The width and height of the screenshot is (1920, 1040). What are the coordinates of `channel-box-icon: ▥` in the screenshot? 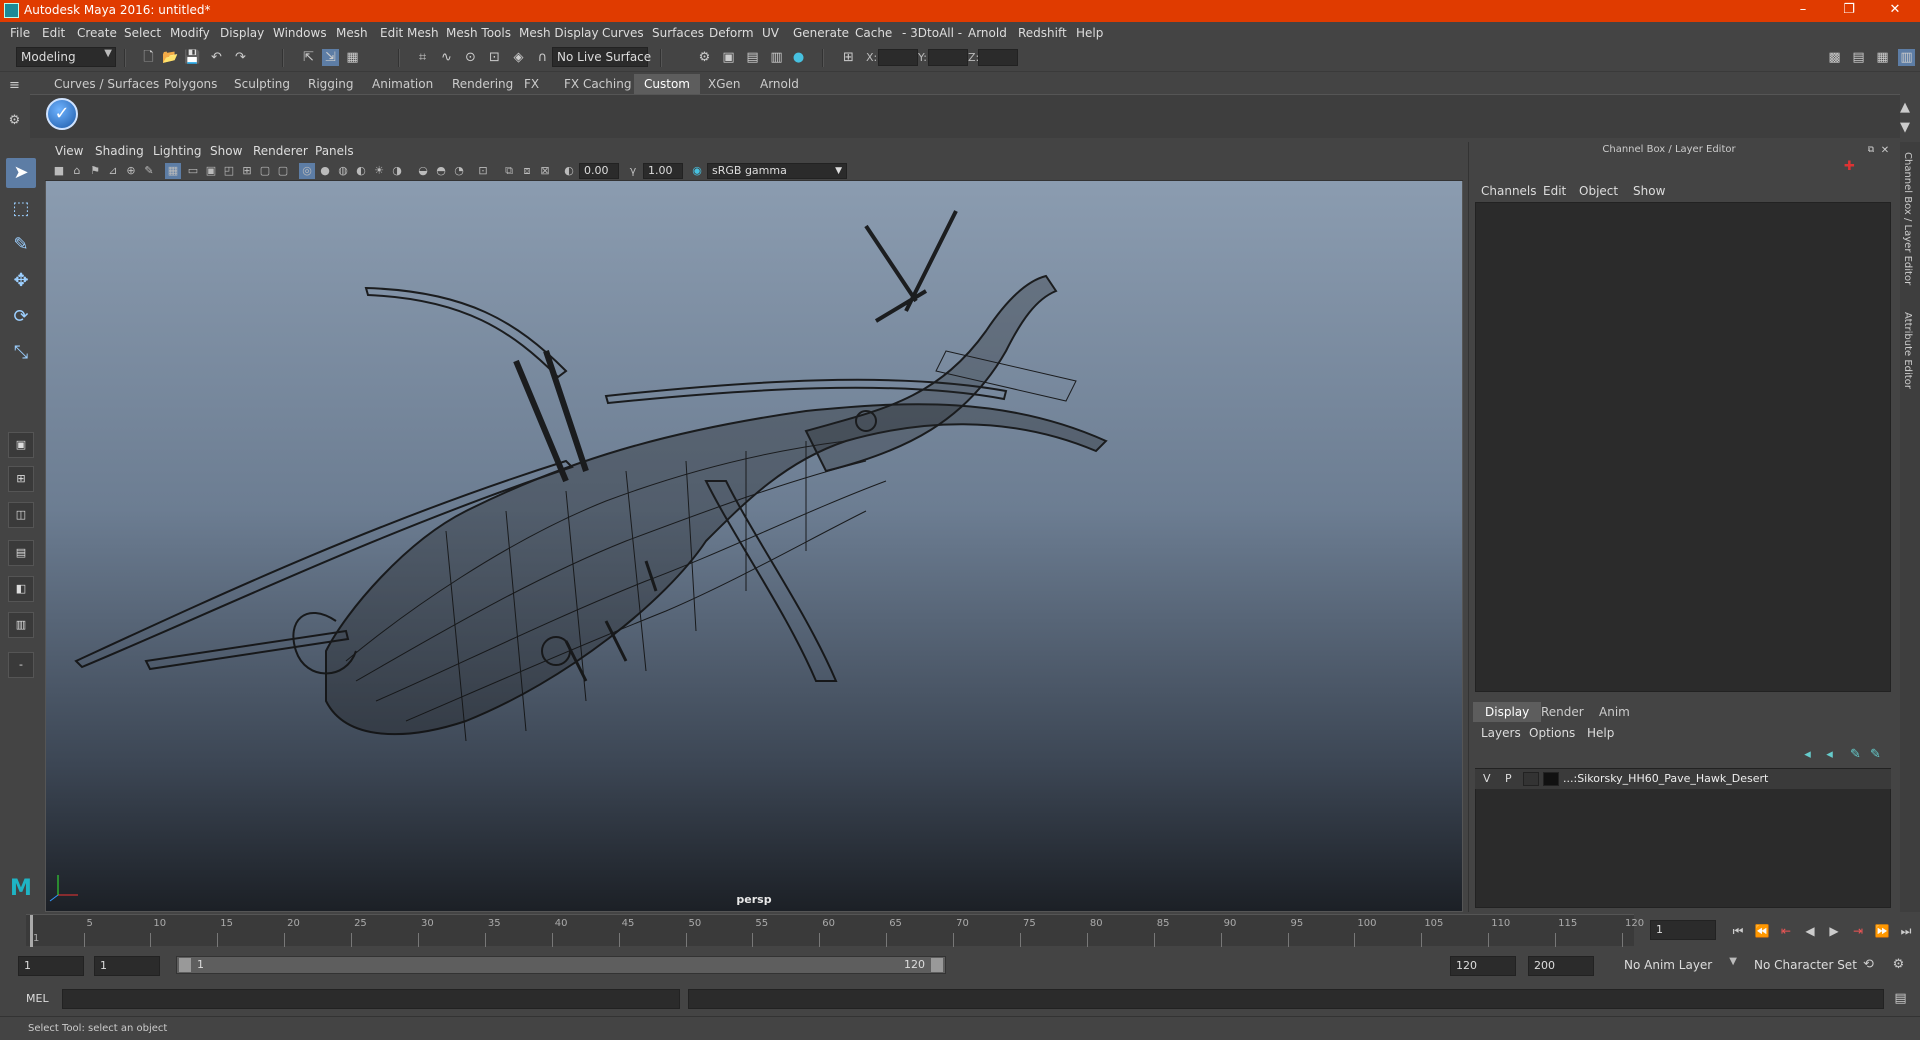 It's located at (1906, 57).